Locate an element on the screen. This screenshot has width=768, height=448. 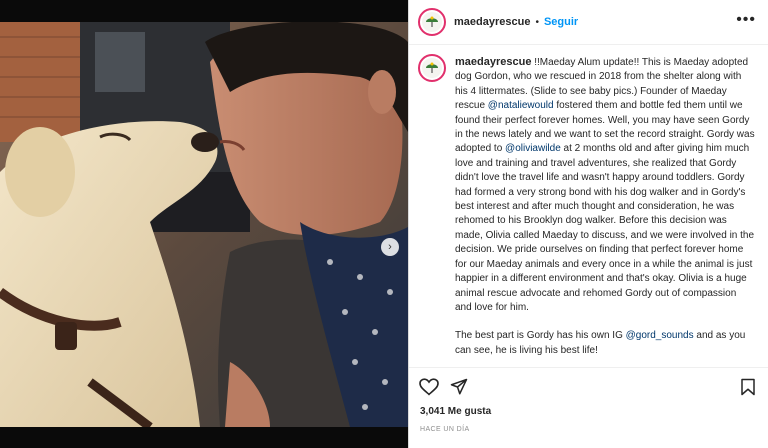
caption-avatar is located at coordinates (432, 68).